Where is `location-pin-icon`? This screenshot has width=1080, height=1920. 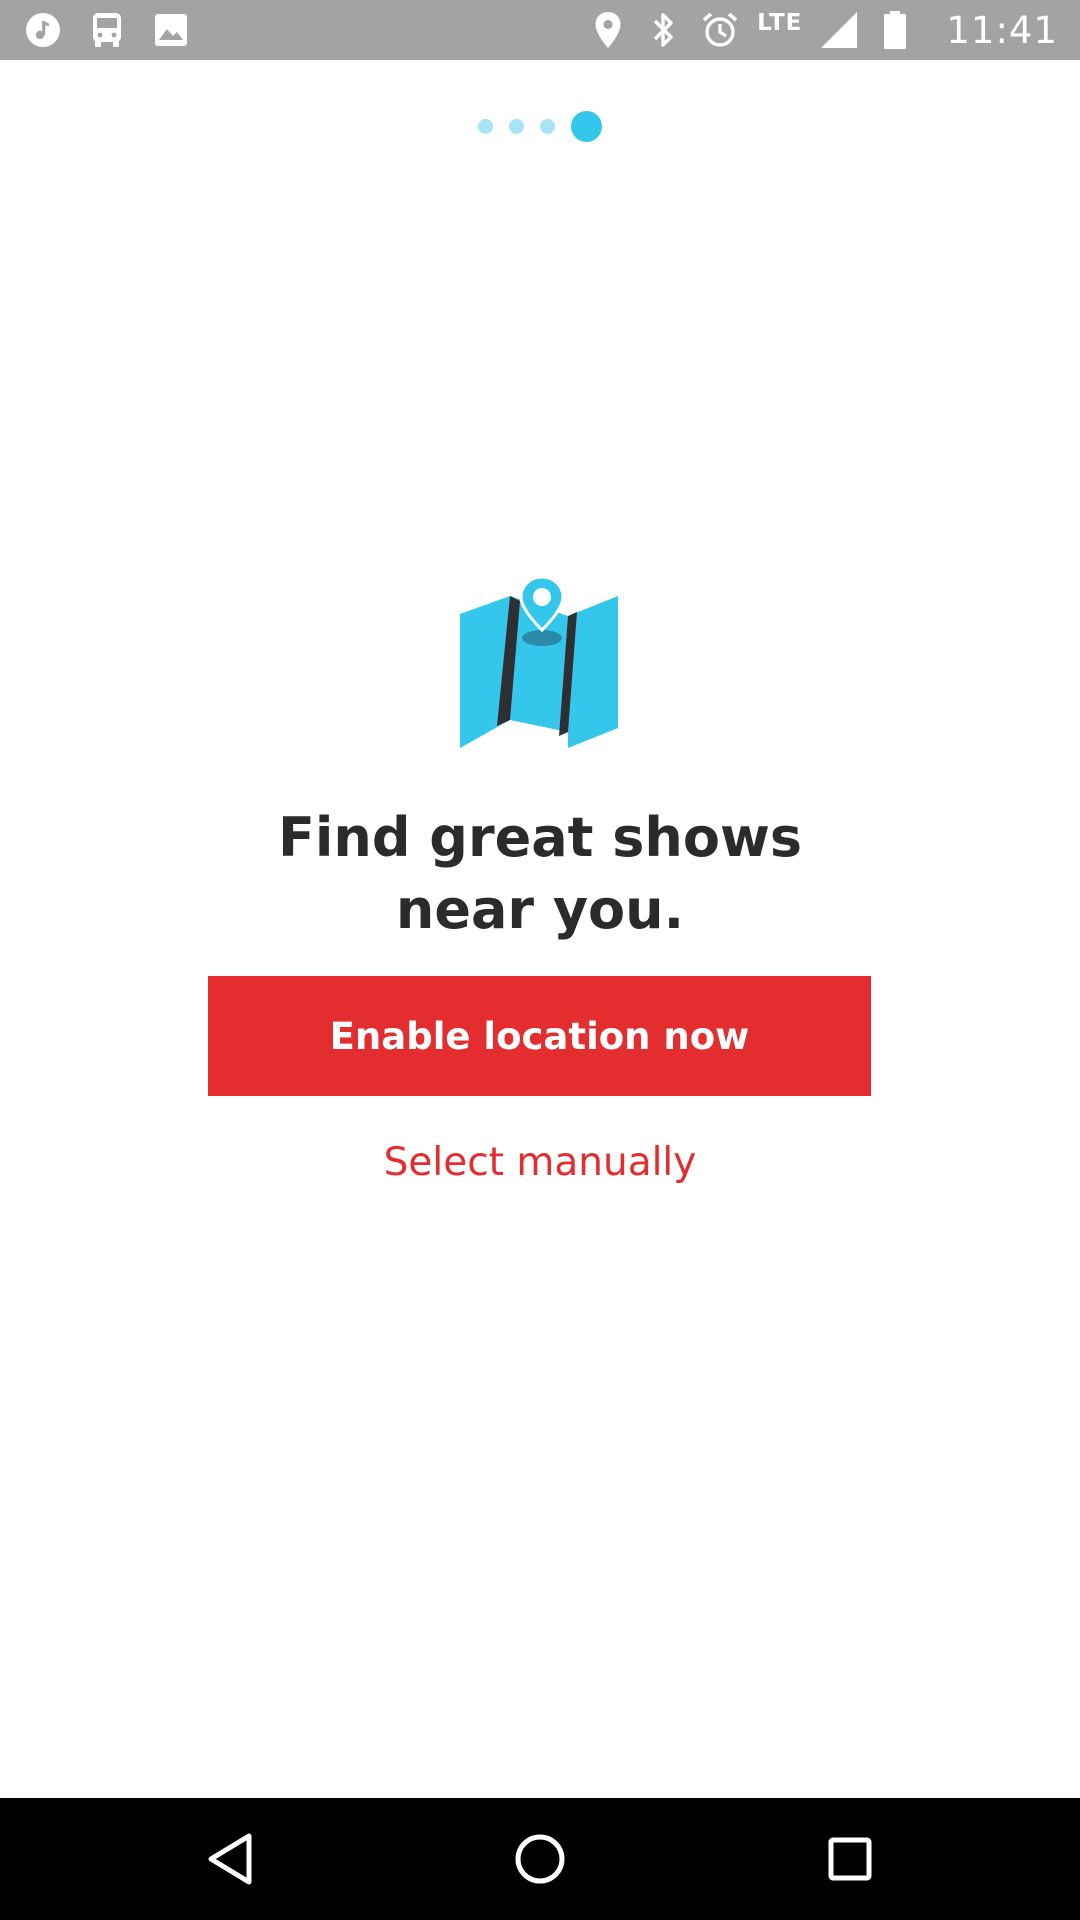 location-pin-icon is located at coordinates (608, 30).